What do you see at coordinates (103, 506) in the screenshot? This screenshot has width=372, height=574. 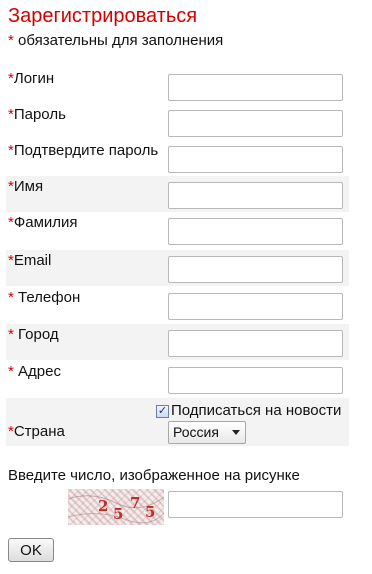 I see `captcha-char: 2` at bounding box center [103, 506].